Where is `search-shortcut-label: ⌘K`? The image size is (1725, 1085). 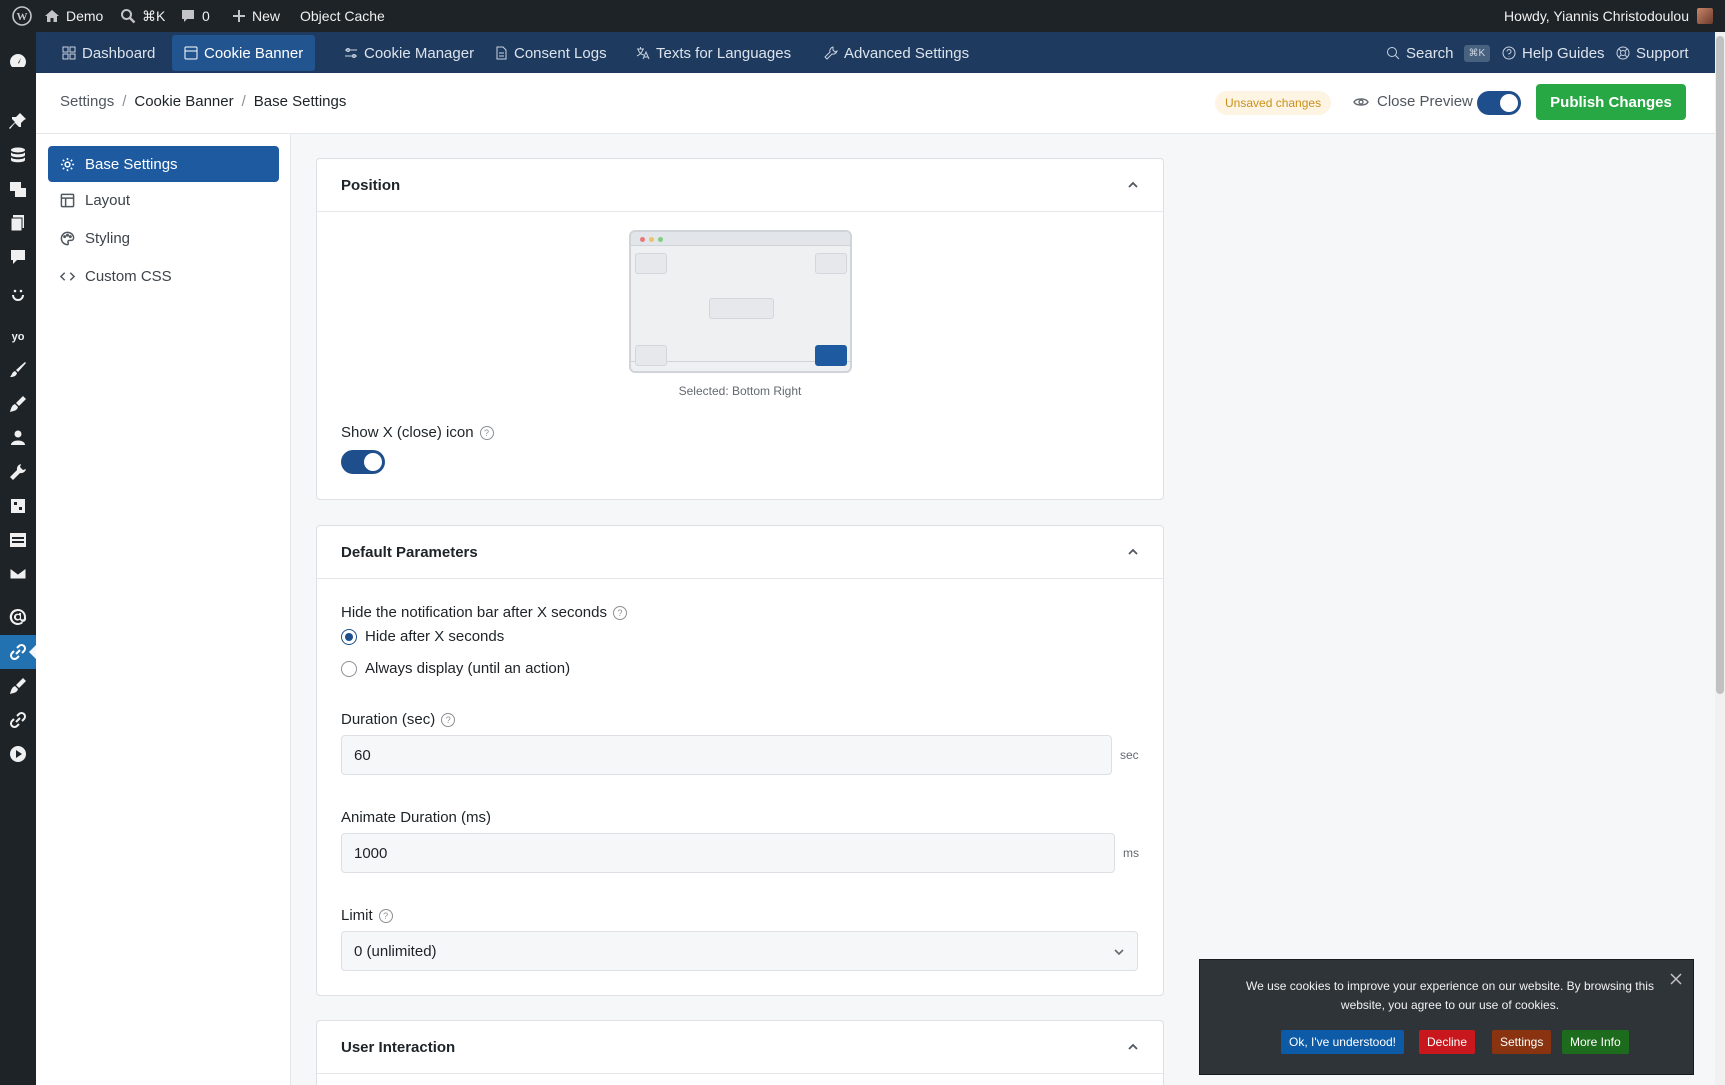 search-shortcut-label: ⌘K is located at coordinates (154, 15).